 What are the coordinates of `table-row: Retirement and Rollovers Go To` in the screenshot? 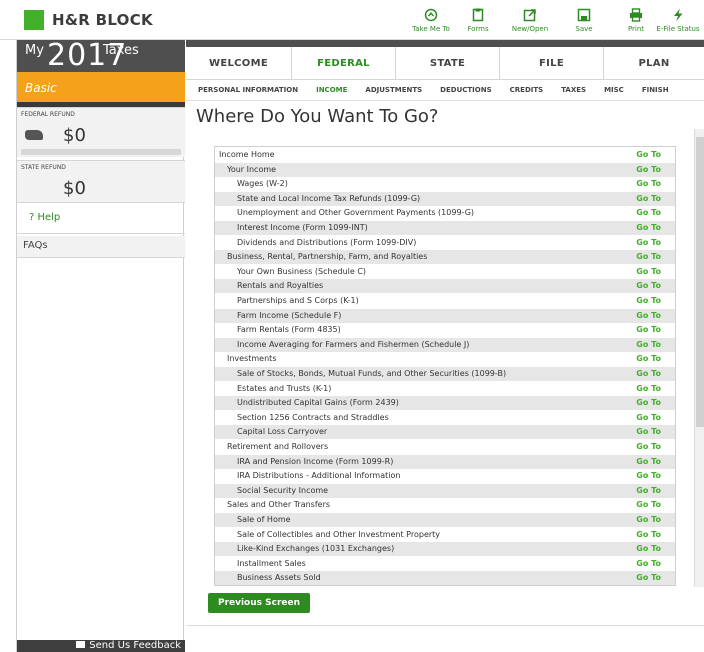 It's located at (445, 447).